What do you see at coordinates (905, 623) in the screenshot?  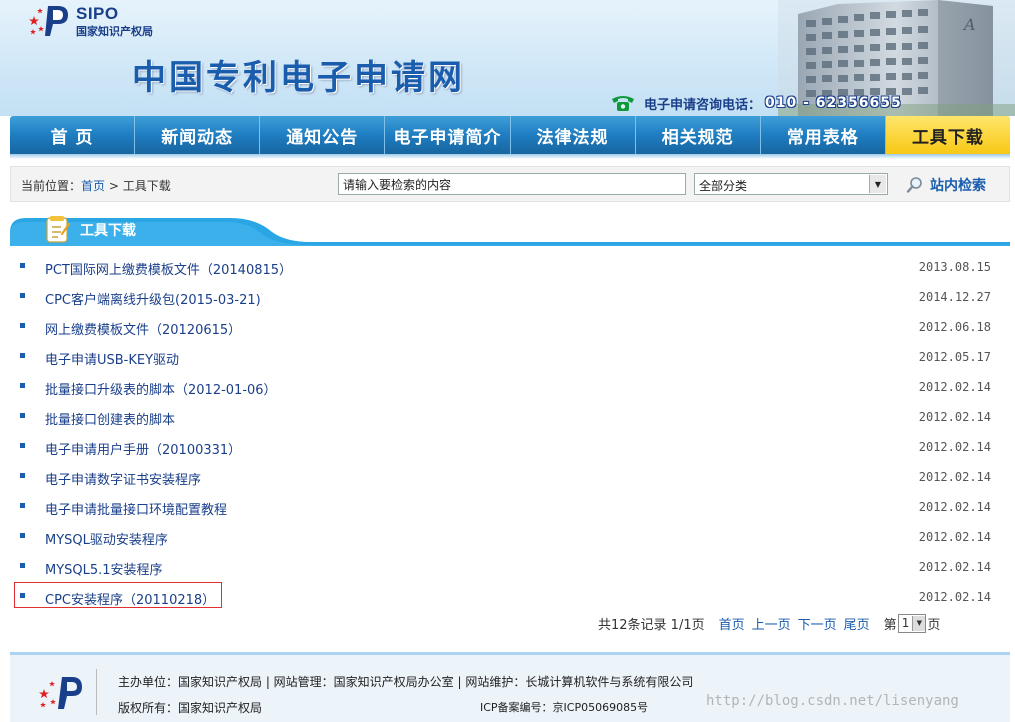 I see `page-number-value: 1` at bounding box center [905, 623].